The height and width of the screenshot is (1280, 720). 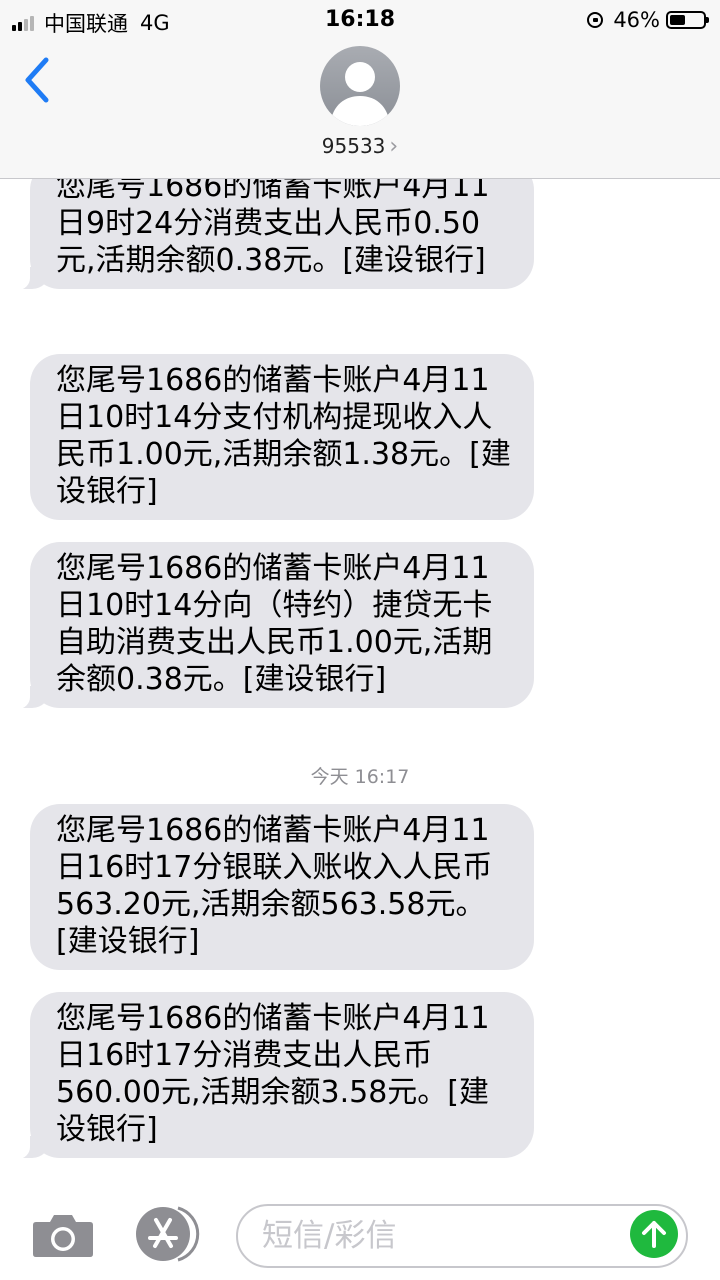 I want to click on camera-icon, so click(x=63, y=1235).